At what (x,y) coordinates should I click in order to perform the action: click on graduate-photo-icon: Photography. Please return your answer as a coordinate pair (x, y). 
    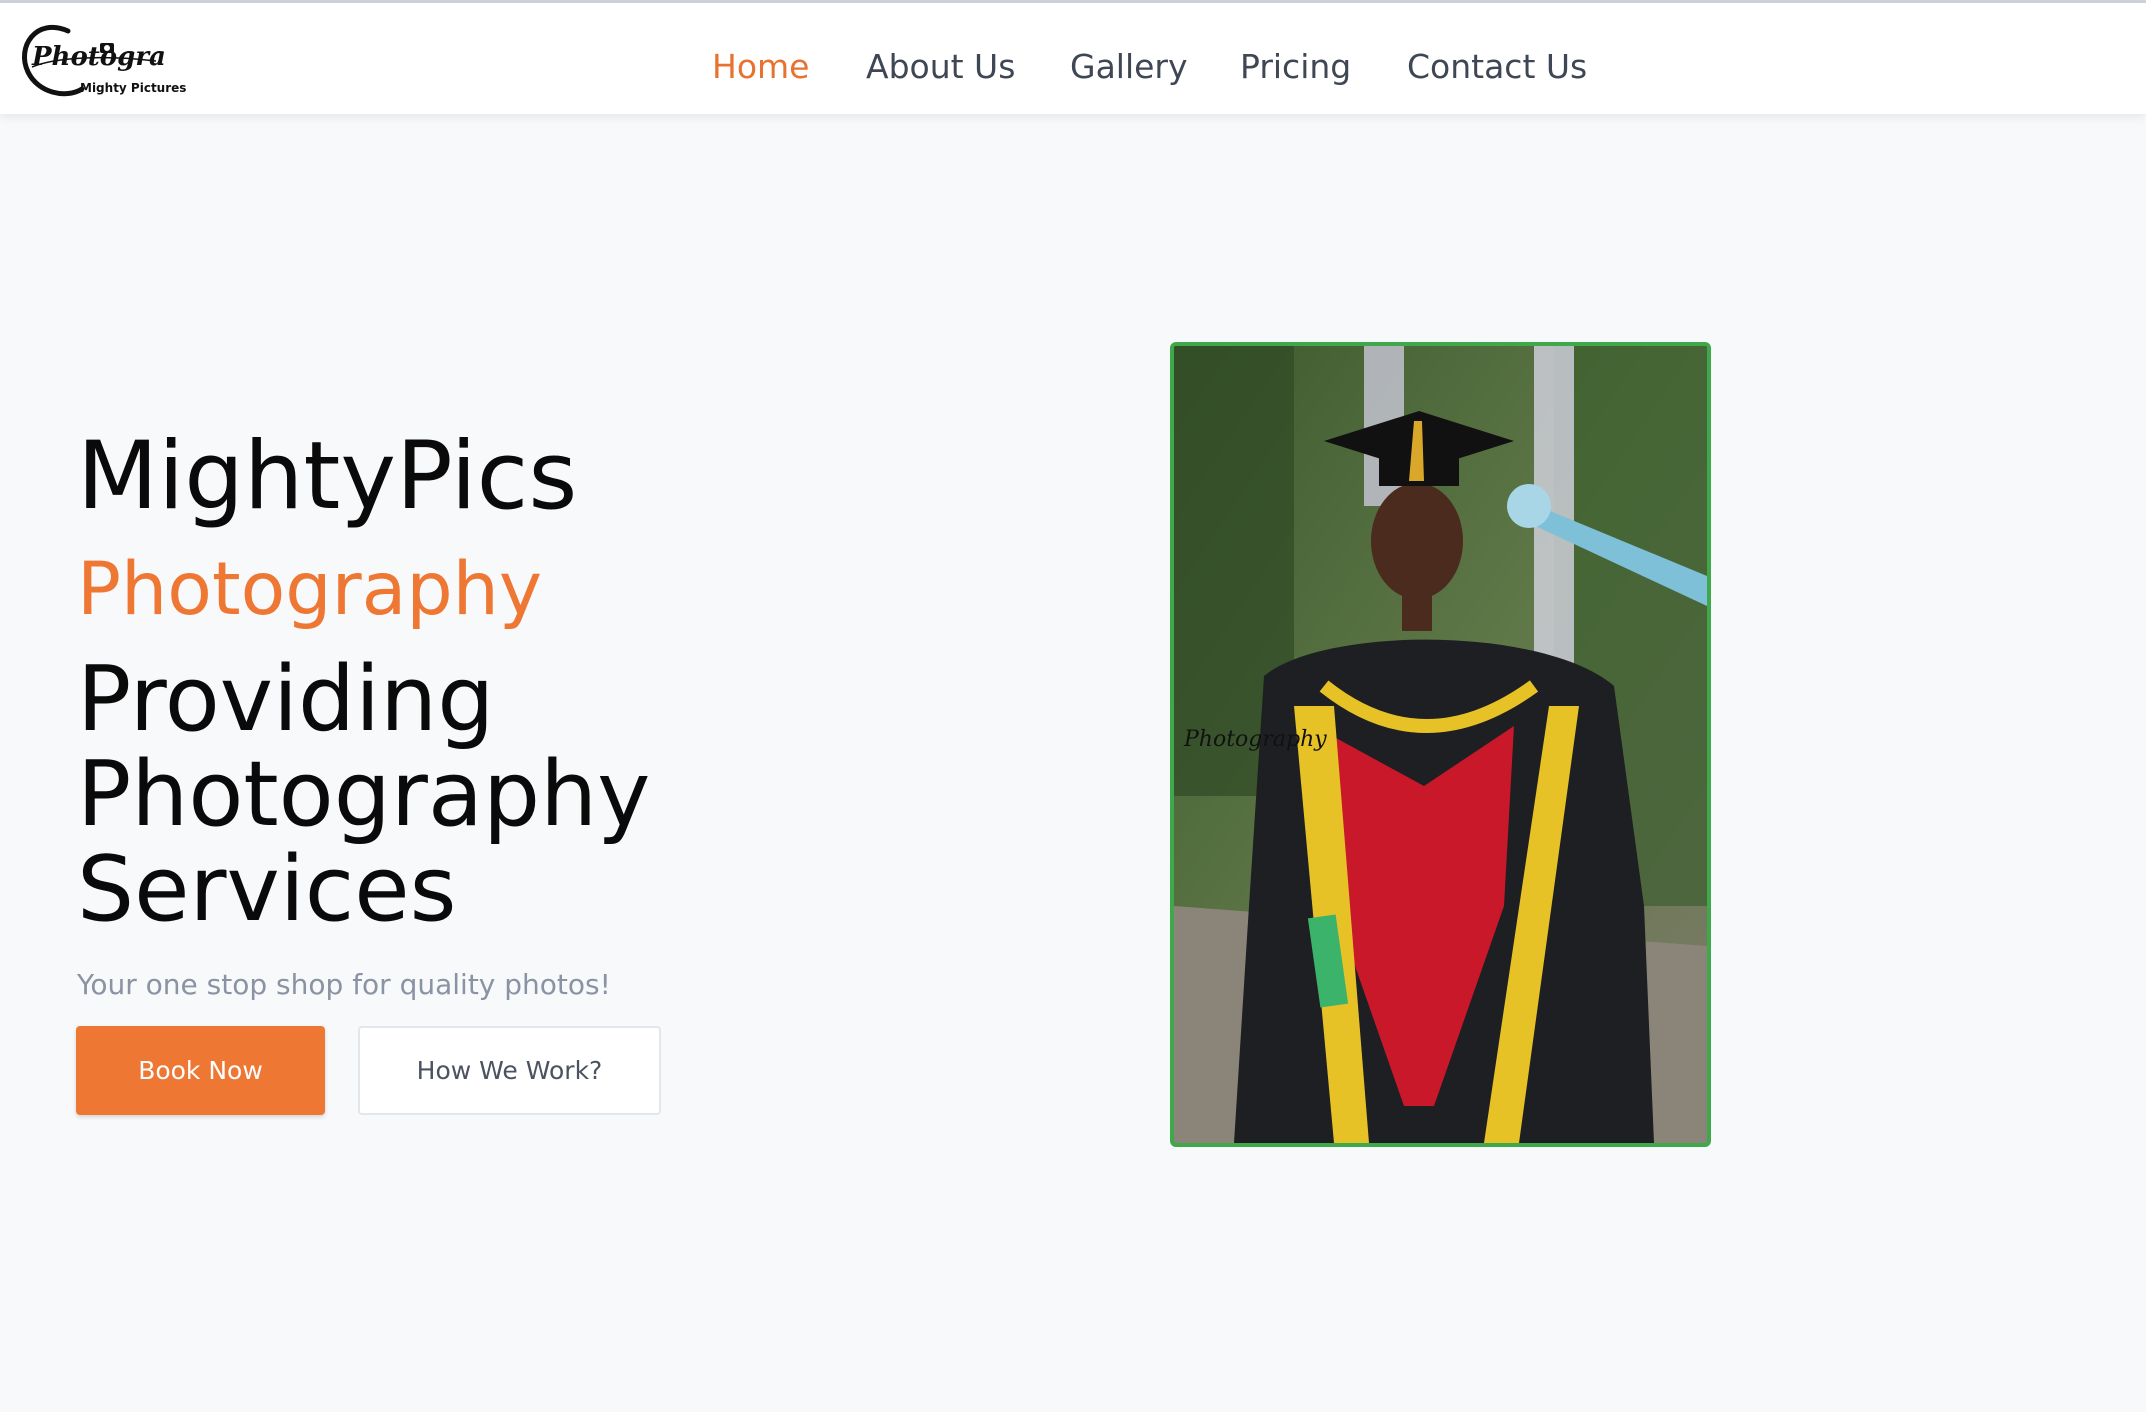
    Looking at the image, I should click on (1440, 744).